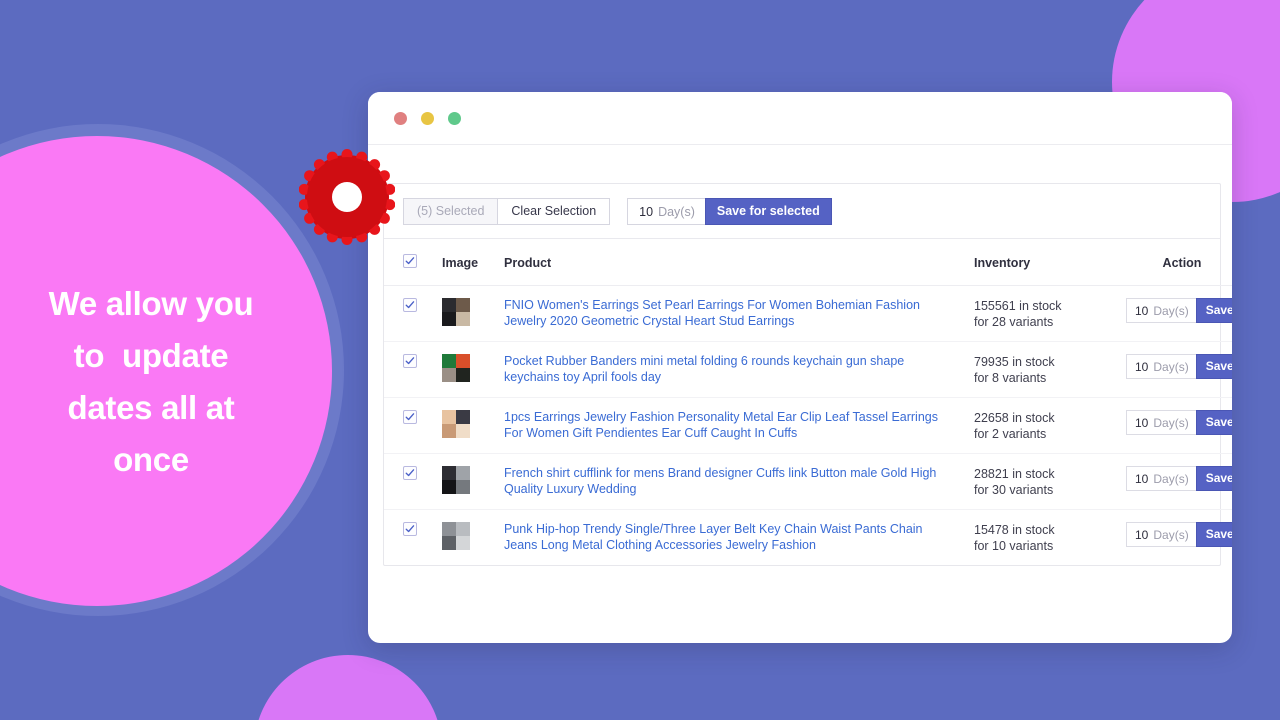 The width and height of the screenshot is (1280, 720). I want to click on row-inventory-cell: 15478 in stock for 10 variants, so click(1050, 538).